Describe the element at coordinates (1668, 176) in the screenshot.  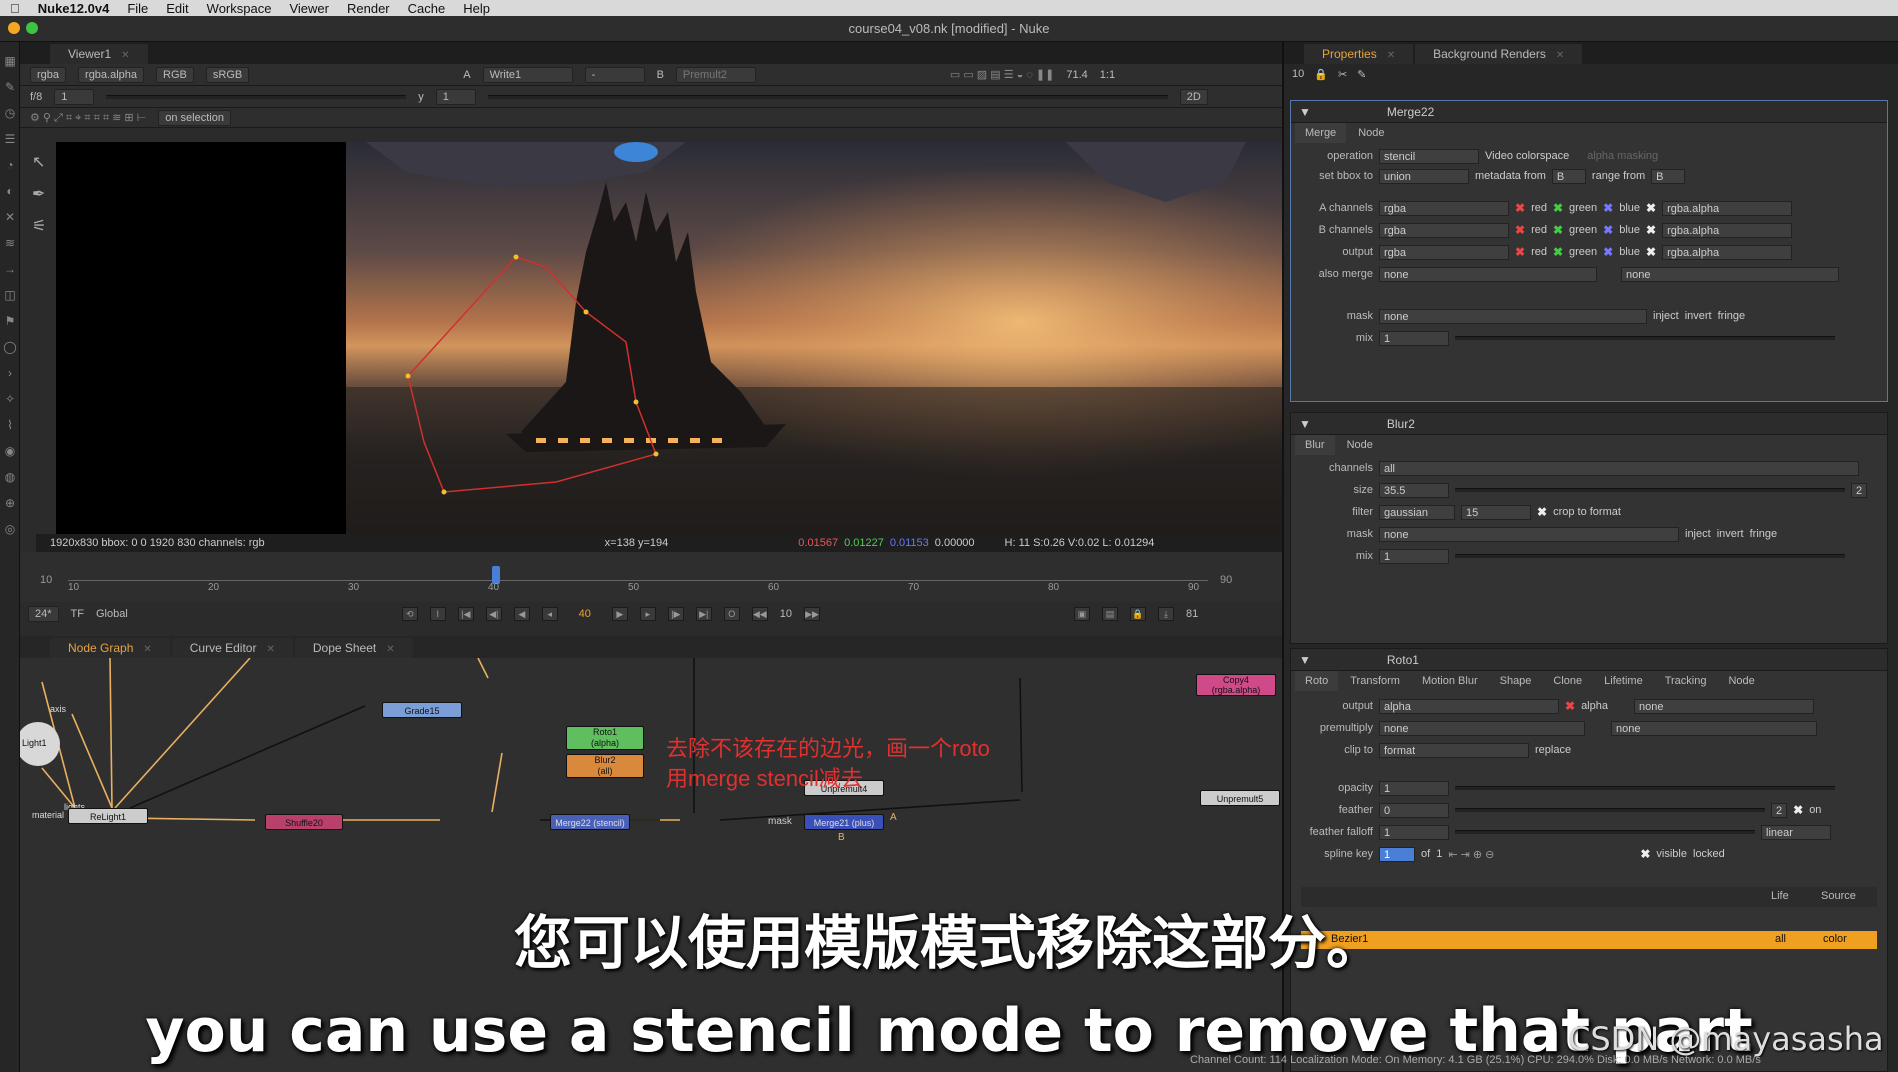
I see `range-dropdown: B` at that location.